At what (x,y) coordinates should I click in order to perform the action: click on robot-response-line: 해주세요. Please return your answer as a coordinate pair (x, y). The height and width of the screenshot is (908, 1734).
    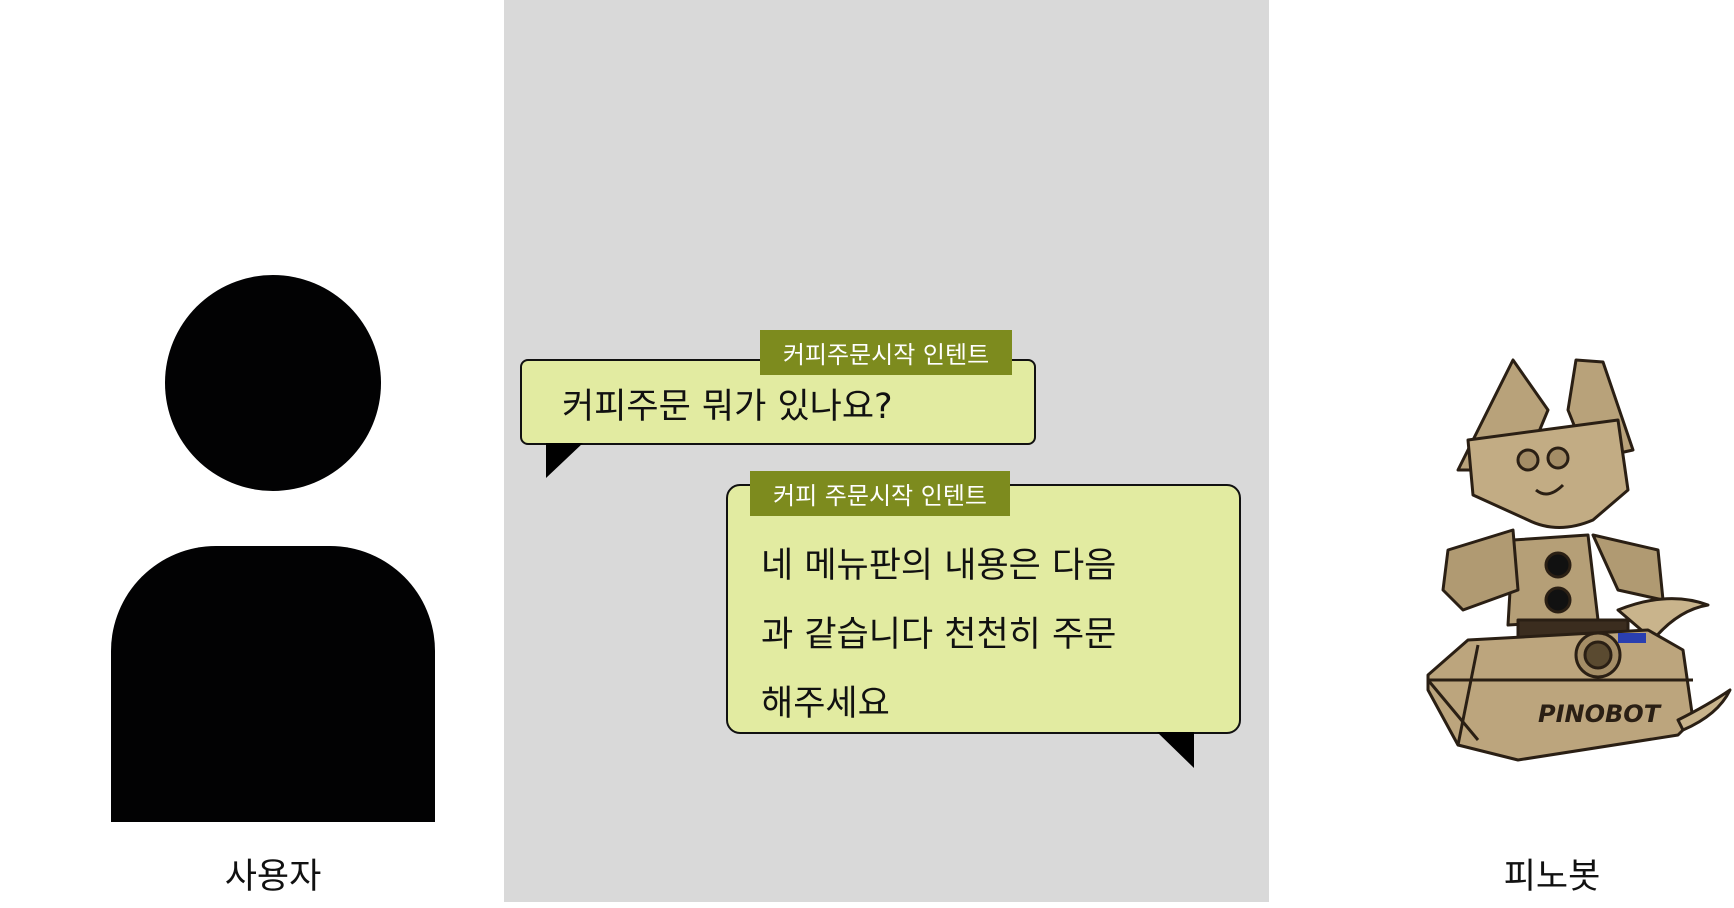
    Looking at the image, I should click on (825, 704).